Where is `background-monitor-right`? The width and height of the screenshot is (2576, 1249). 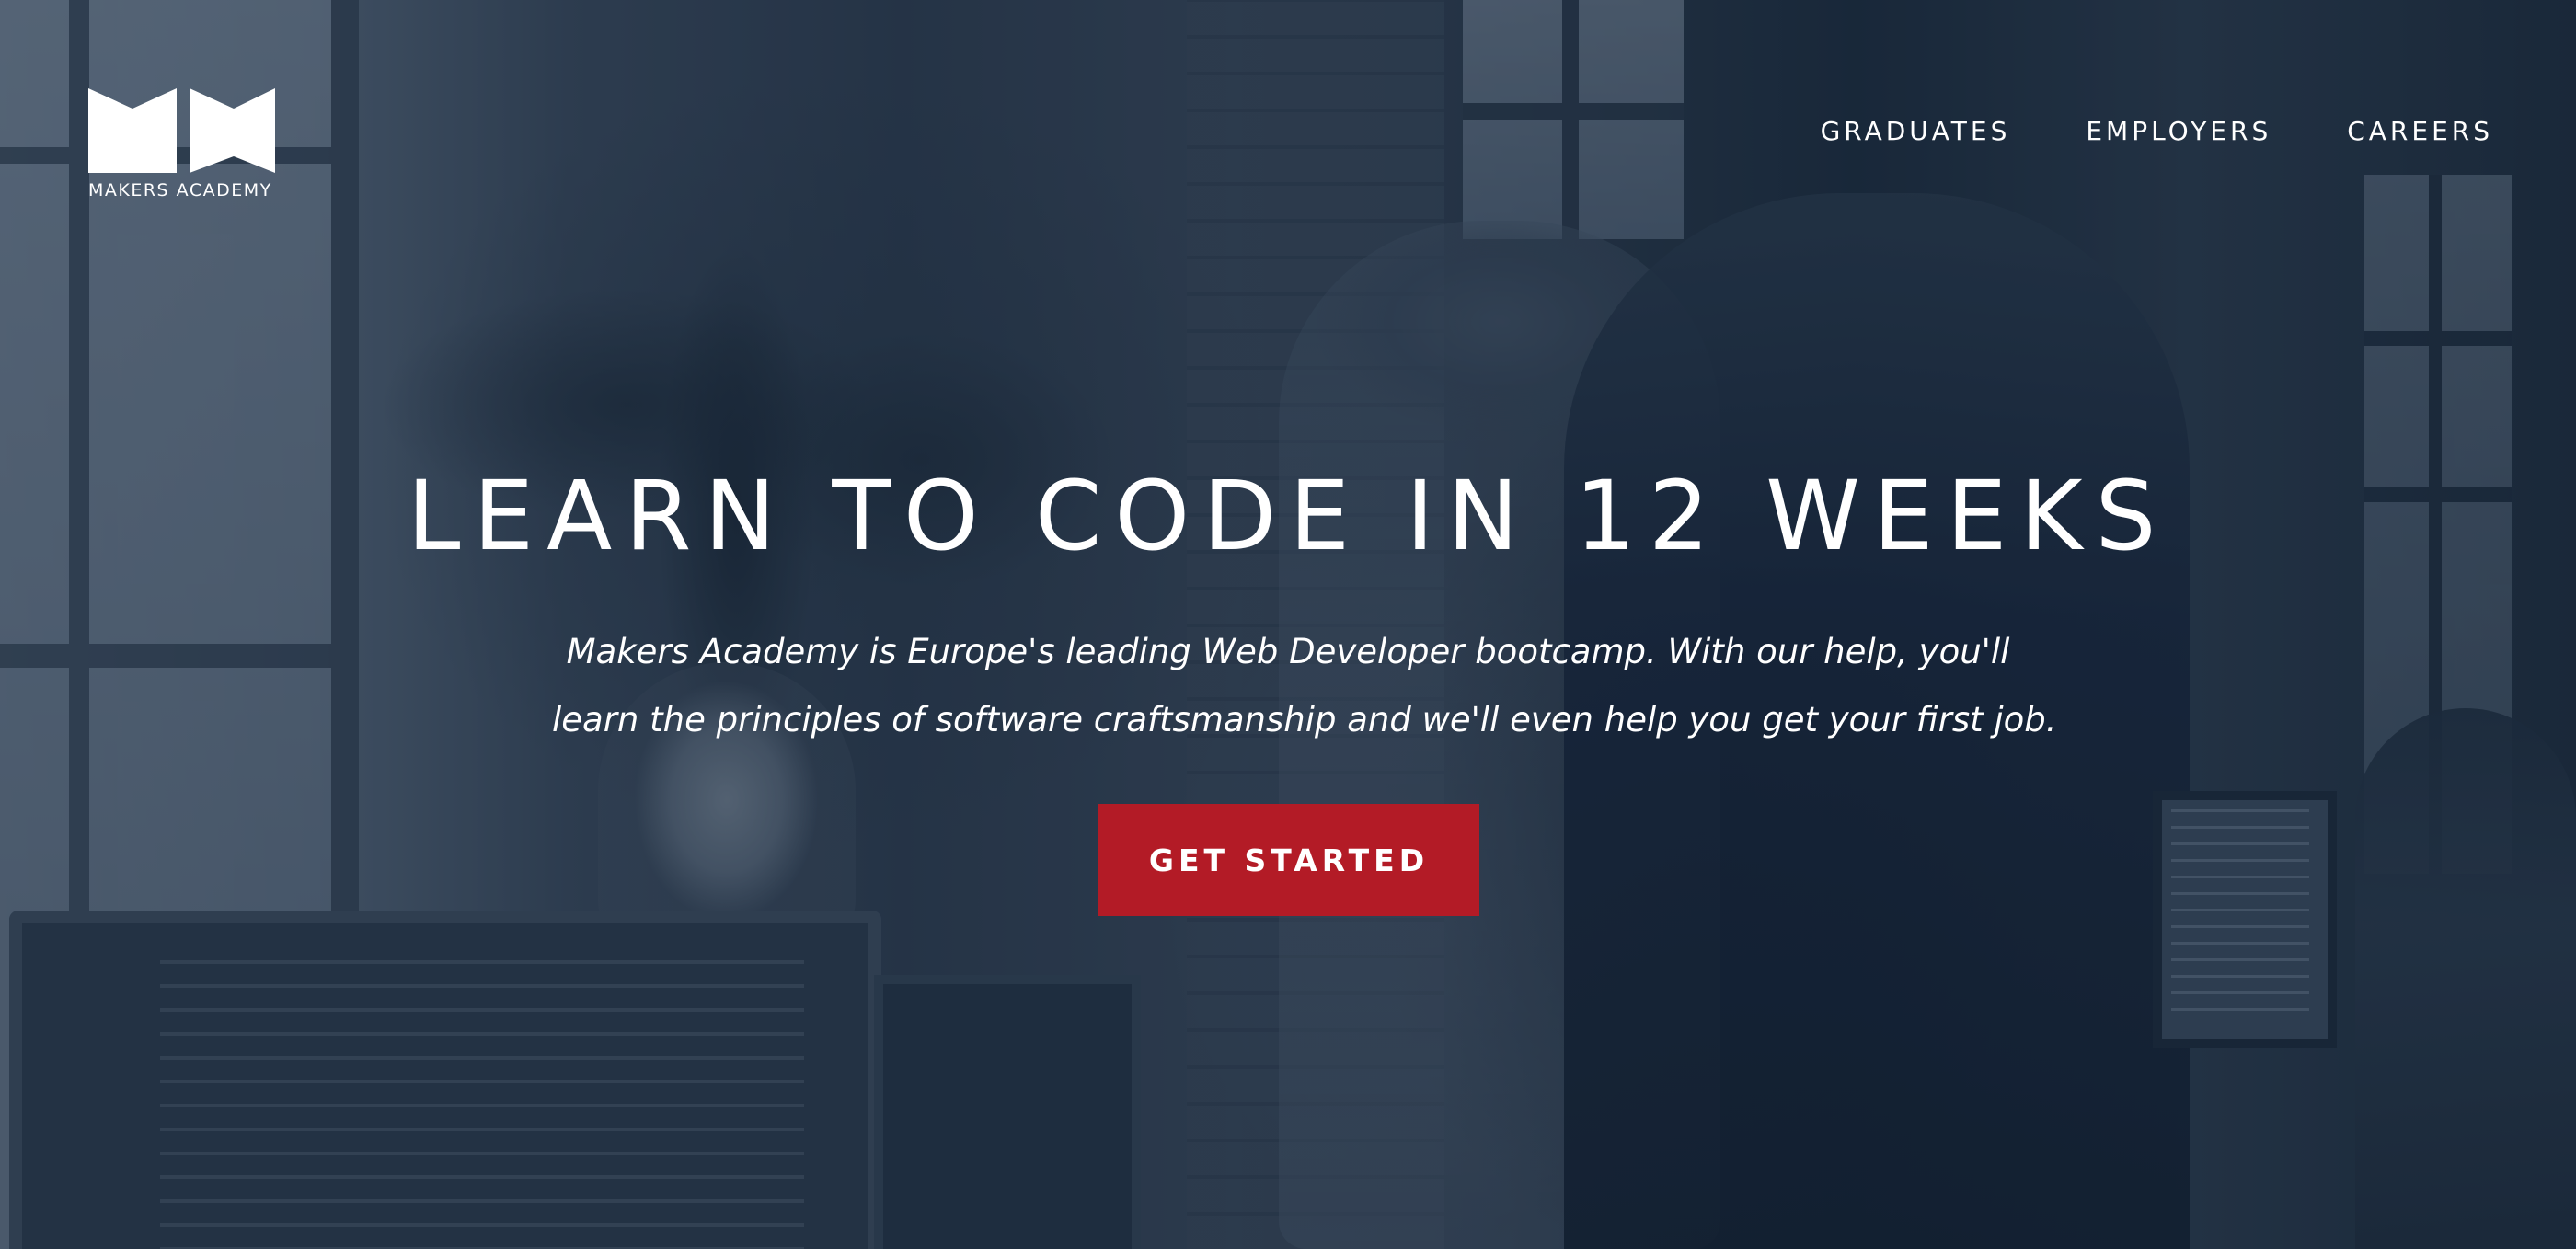 background-monitor-right is located at coordinates (2245, 919).